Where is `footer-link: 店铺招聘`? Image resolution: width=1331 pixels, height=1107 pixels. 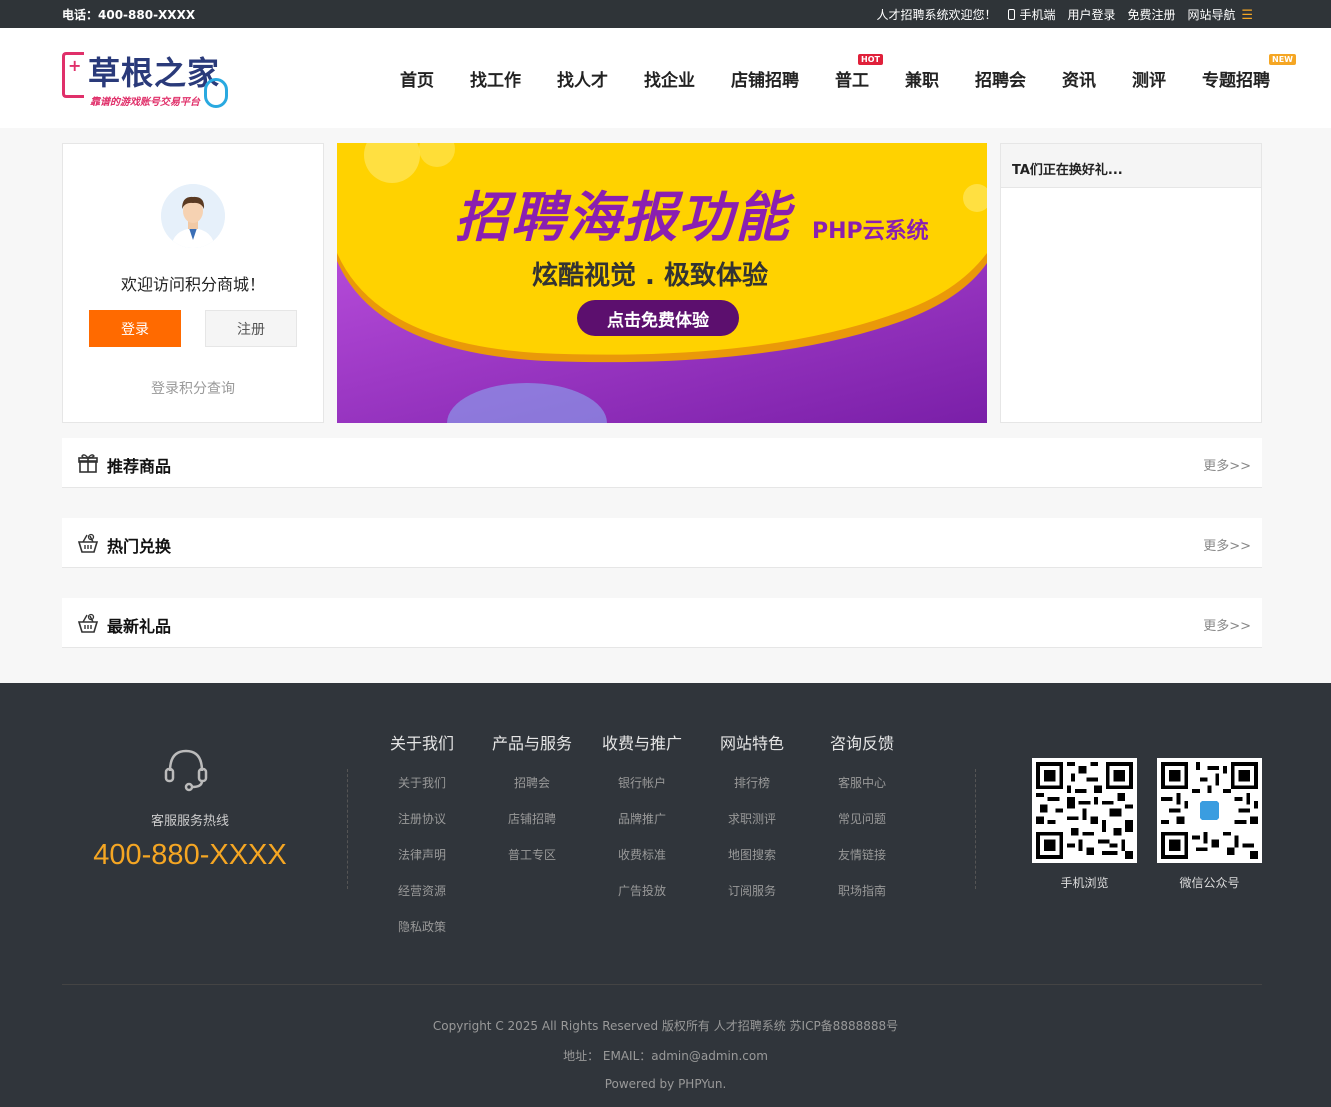 footer-link: 店铺招聘 is located at coordinates (532, 828).